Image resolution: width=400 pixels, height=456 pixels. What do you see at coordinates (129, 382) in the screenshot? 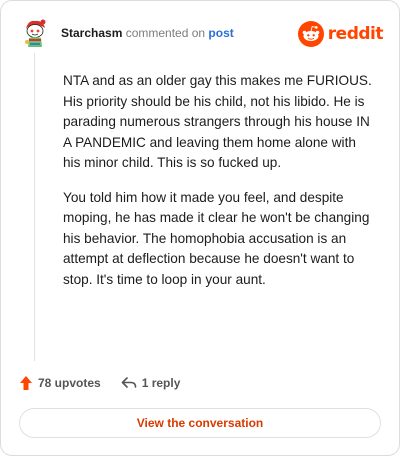
I see `reply-arrow-icon` at bounding box center [129, 382].